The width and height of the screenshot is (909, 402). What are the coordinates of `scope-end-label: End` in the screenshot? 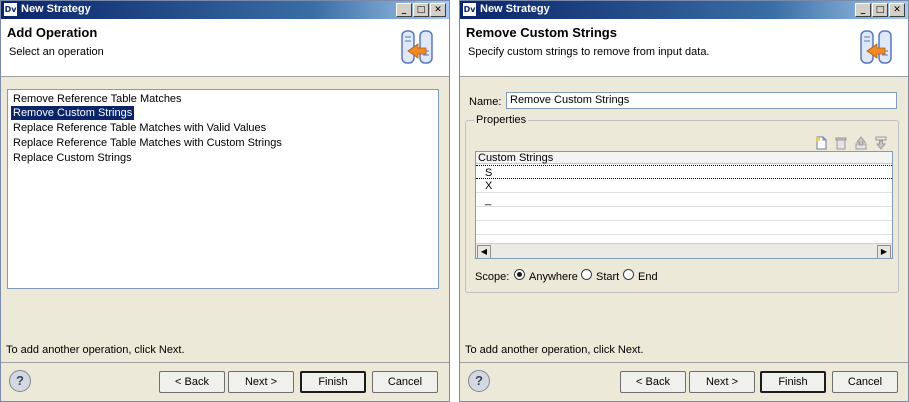 It's located at (648, 277).